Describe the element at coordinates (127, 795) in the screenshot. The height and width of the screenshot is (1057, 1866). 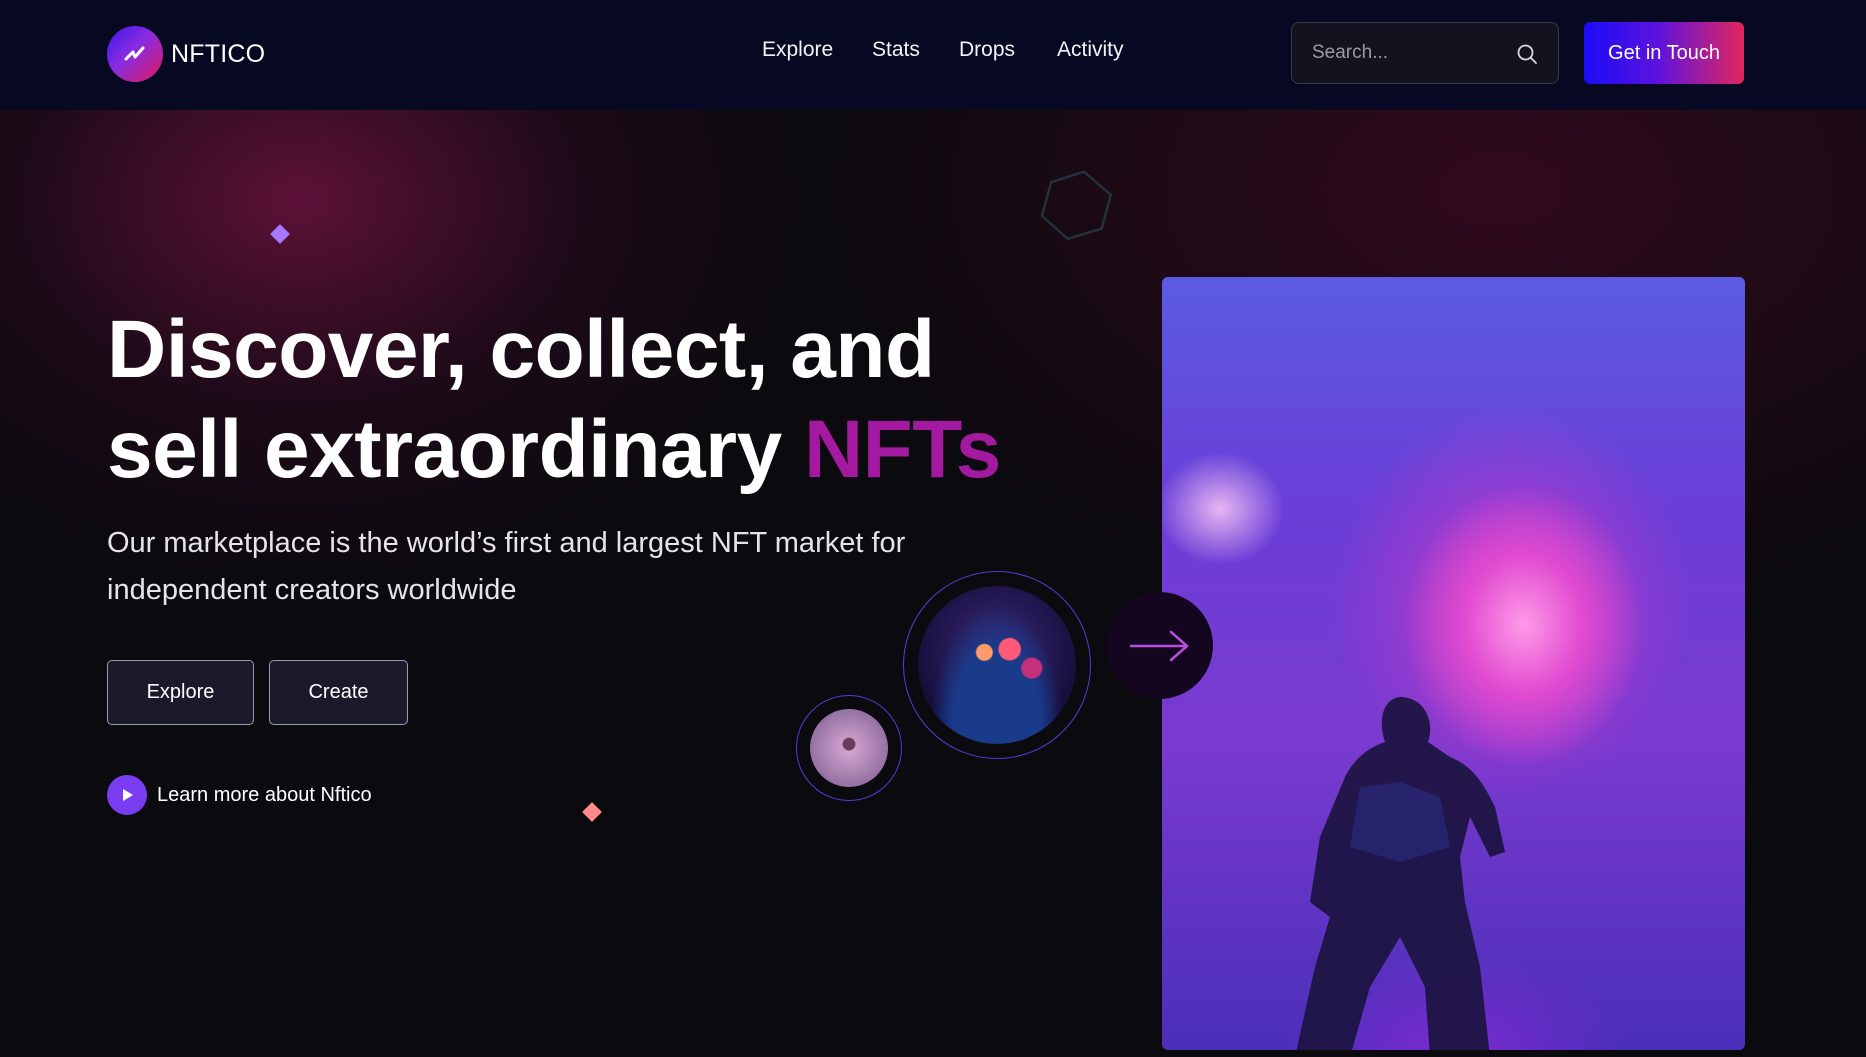
I see `play-icon` at that location.